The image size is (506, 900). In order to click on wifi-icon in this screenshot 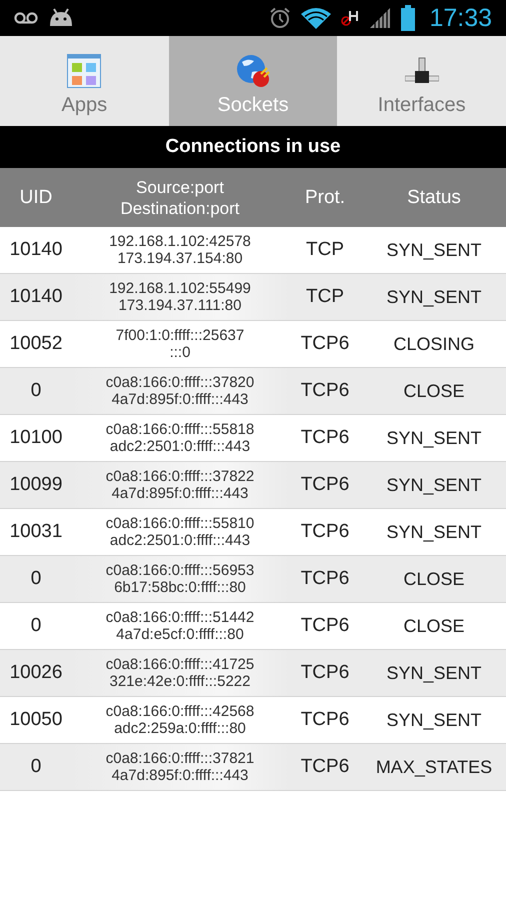, I will do `click(316, 18)`.